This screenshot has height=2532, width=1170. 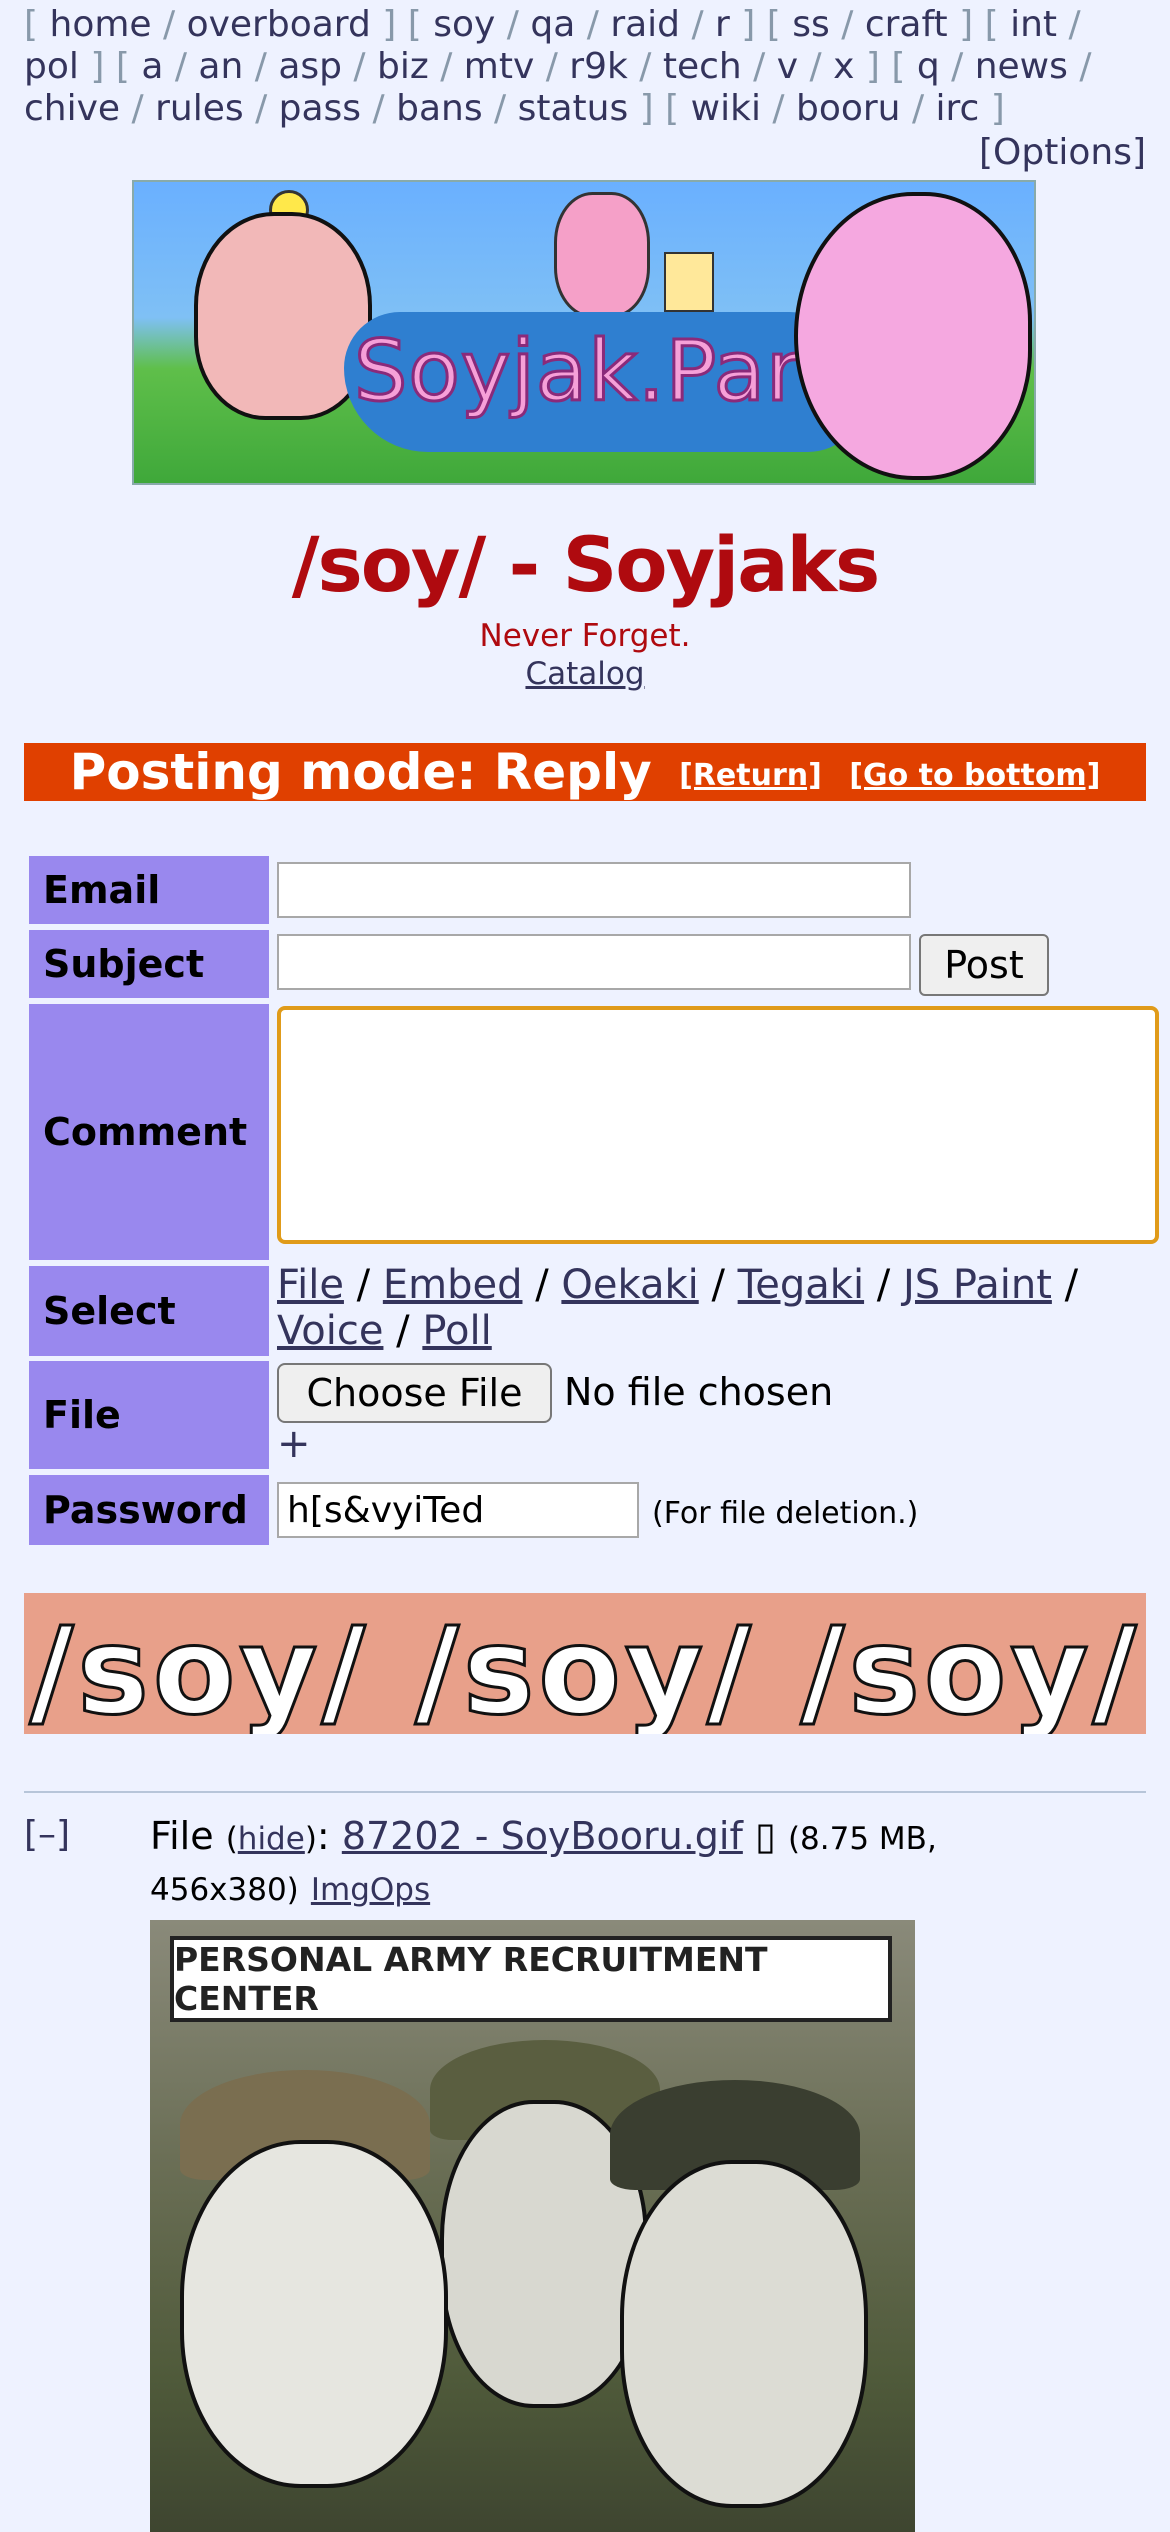 What do you see at coordinates (843, 66) in the screenshot?
I see `board-link-x: x` at bounding box center [843, 66].